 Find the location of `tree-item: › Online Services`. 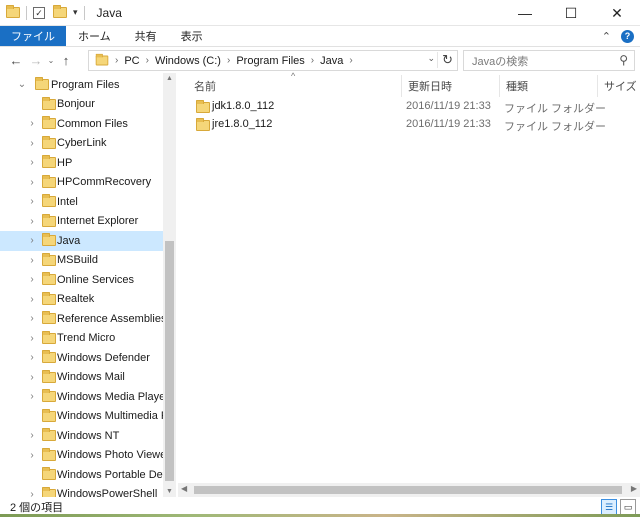

tree-item: › Online Services is located at coordinates (88, 280).